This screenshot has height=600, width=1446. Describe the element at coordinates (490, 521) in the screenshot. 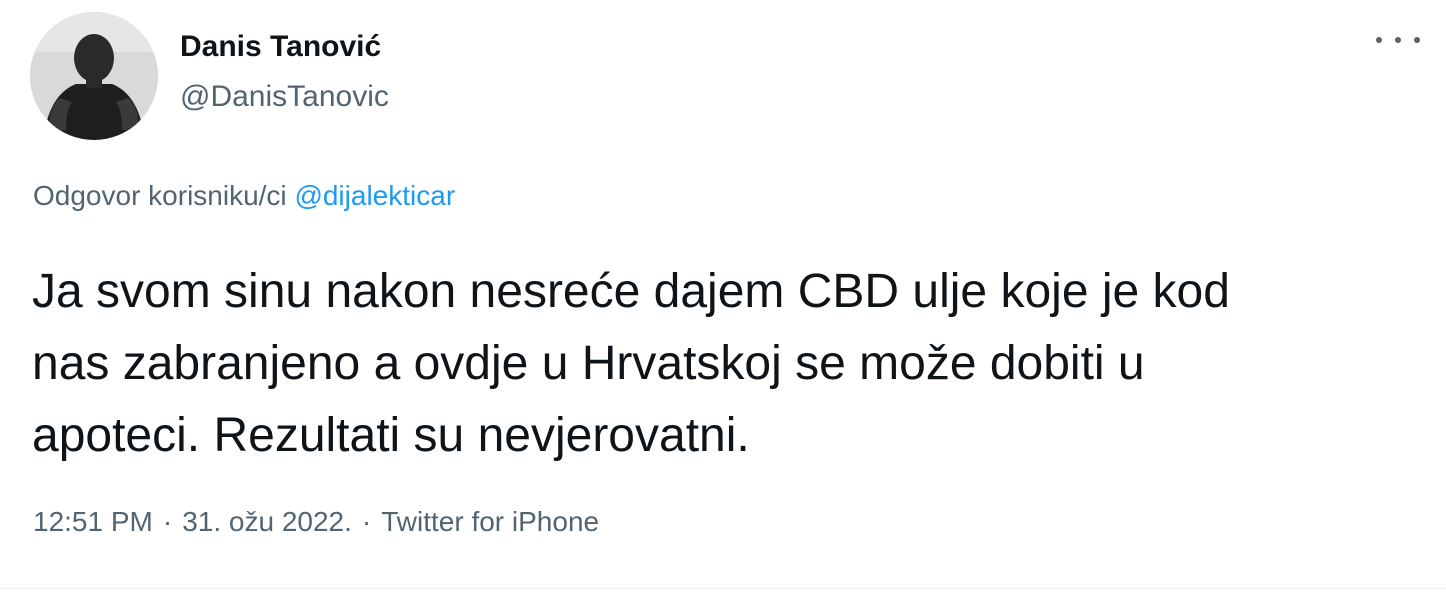

I see `tweet-source-link: Twitter for iPhone` at that location.